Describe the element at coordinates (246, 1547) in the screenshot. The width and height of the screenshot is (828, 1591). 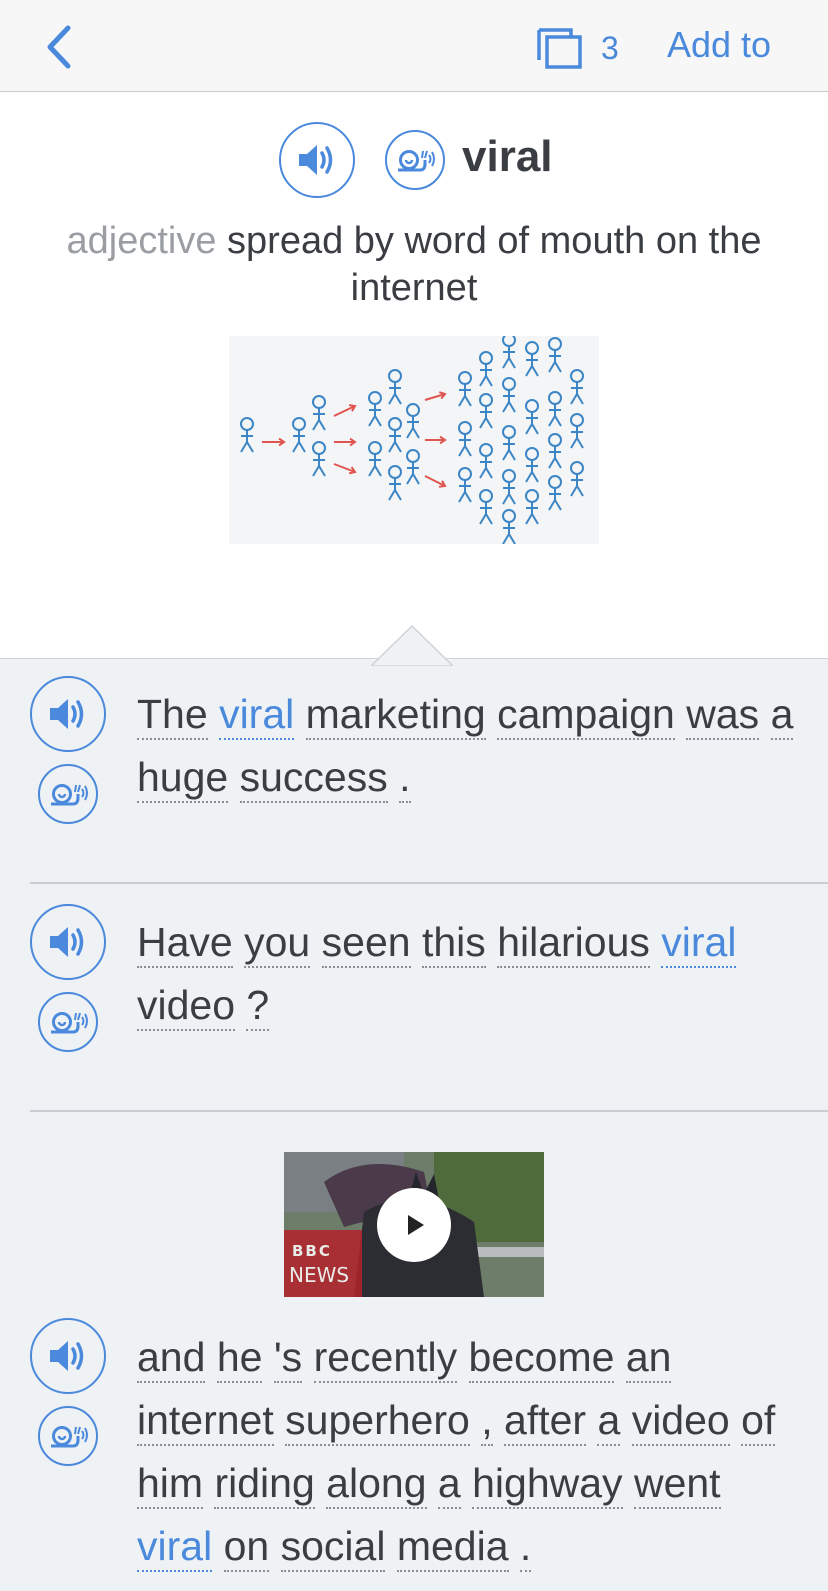
I see `sentence-word: on` at that location.